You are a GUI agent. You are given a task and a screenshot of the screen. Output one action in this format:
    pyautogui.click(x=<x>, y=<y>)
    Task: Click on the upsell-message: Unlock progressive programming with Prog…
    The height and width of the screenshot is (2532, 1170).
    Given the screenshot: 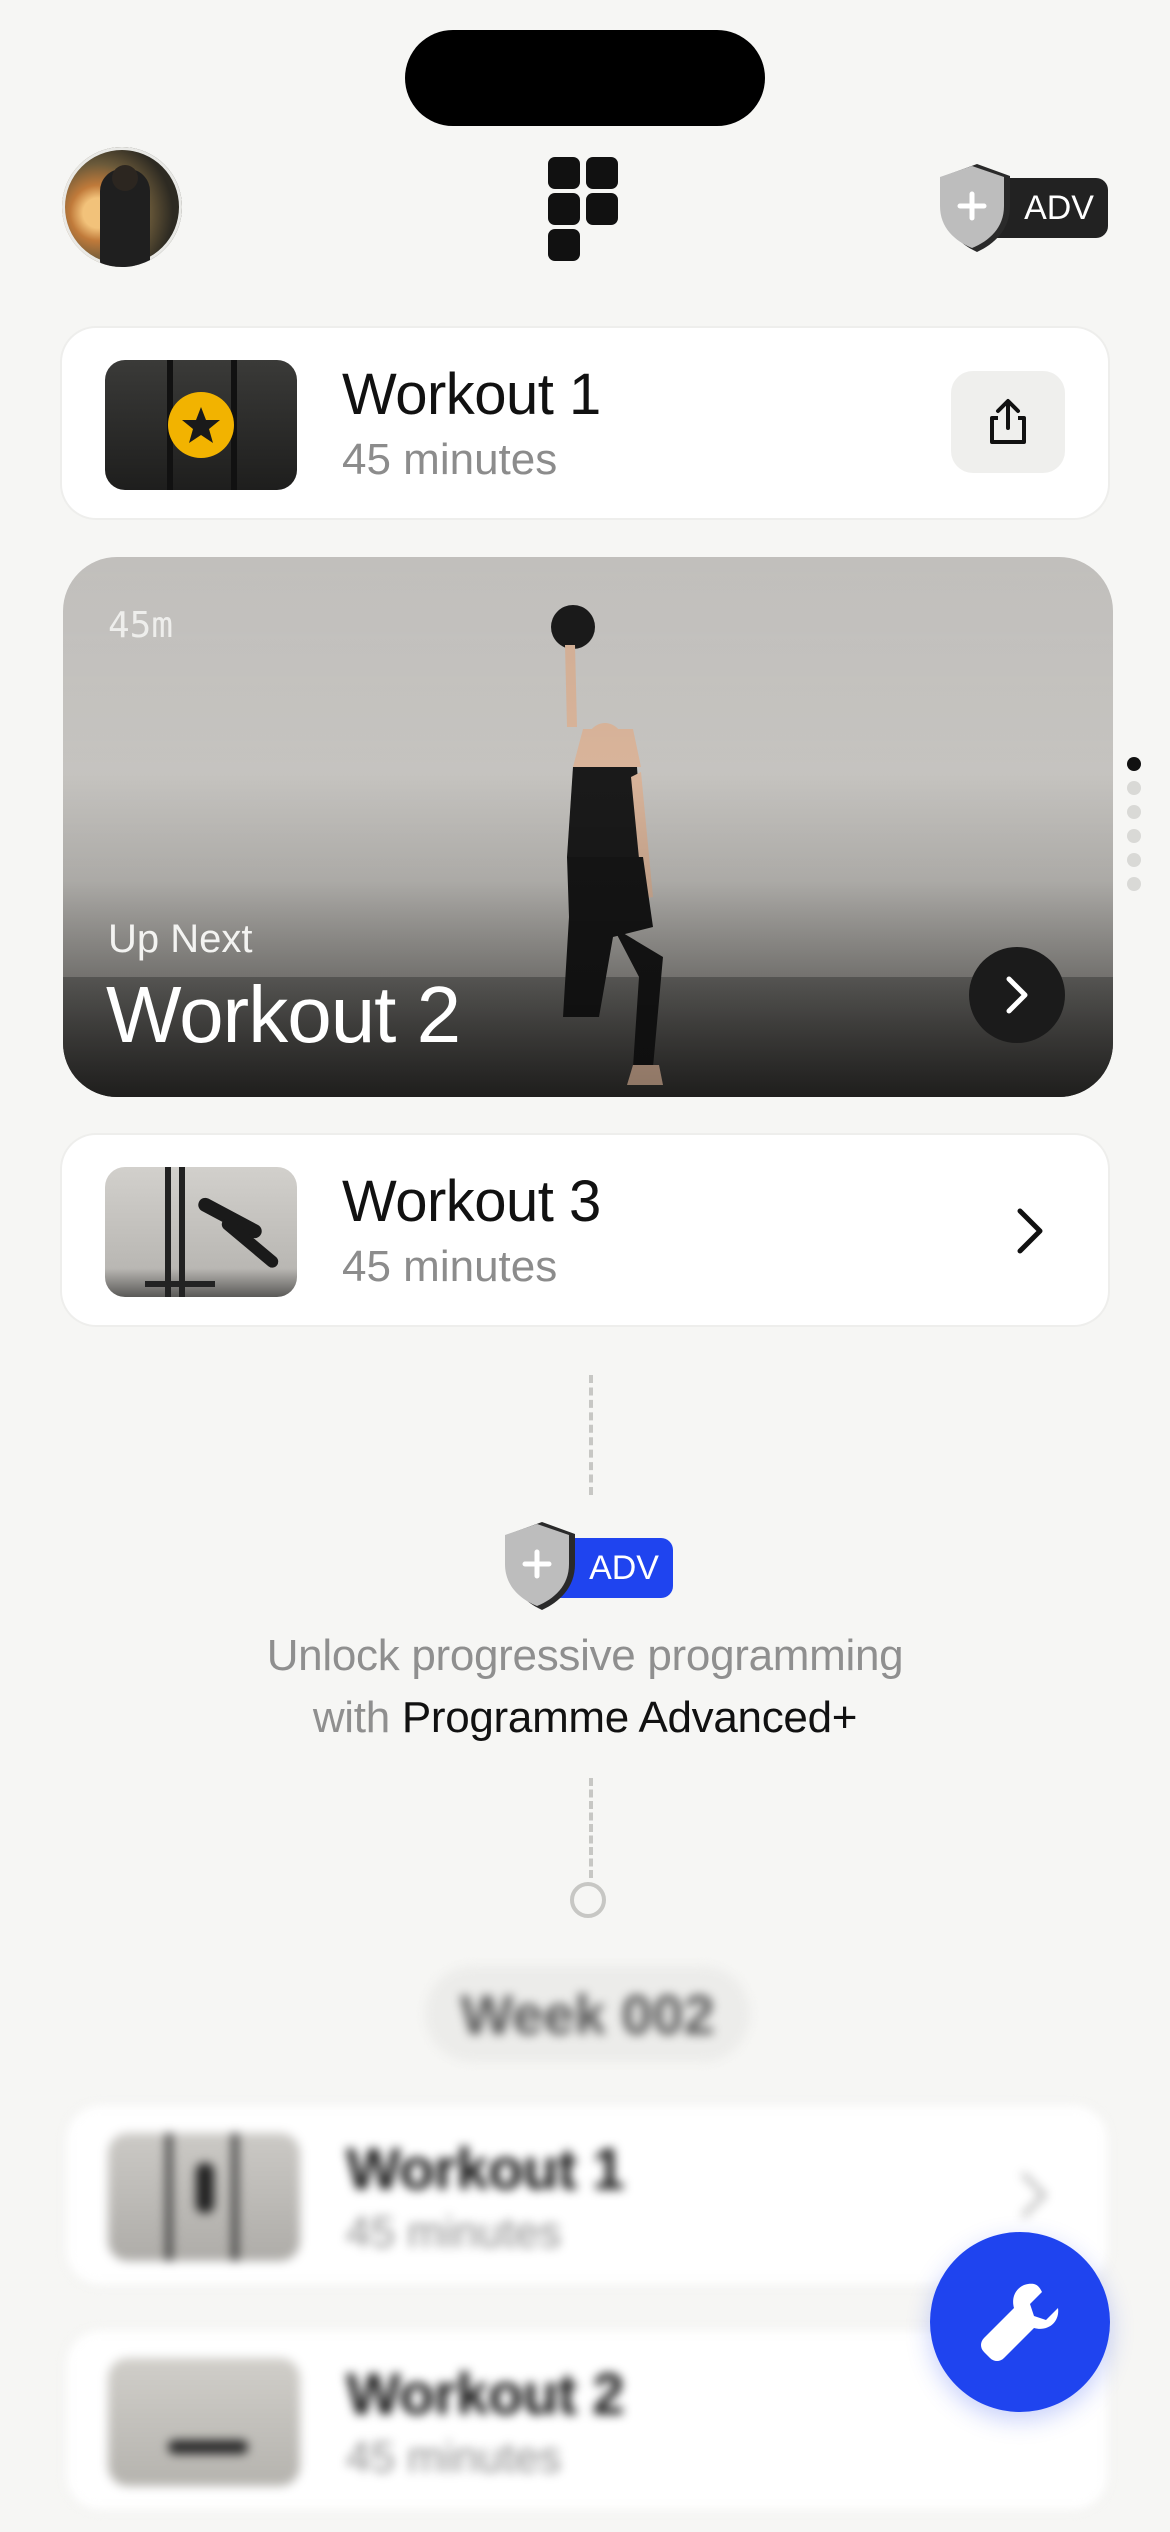 What is the action you would take?
    pyautogui.click(x=585, y=1687)
    